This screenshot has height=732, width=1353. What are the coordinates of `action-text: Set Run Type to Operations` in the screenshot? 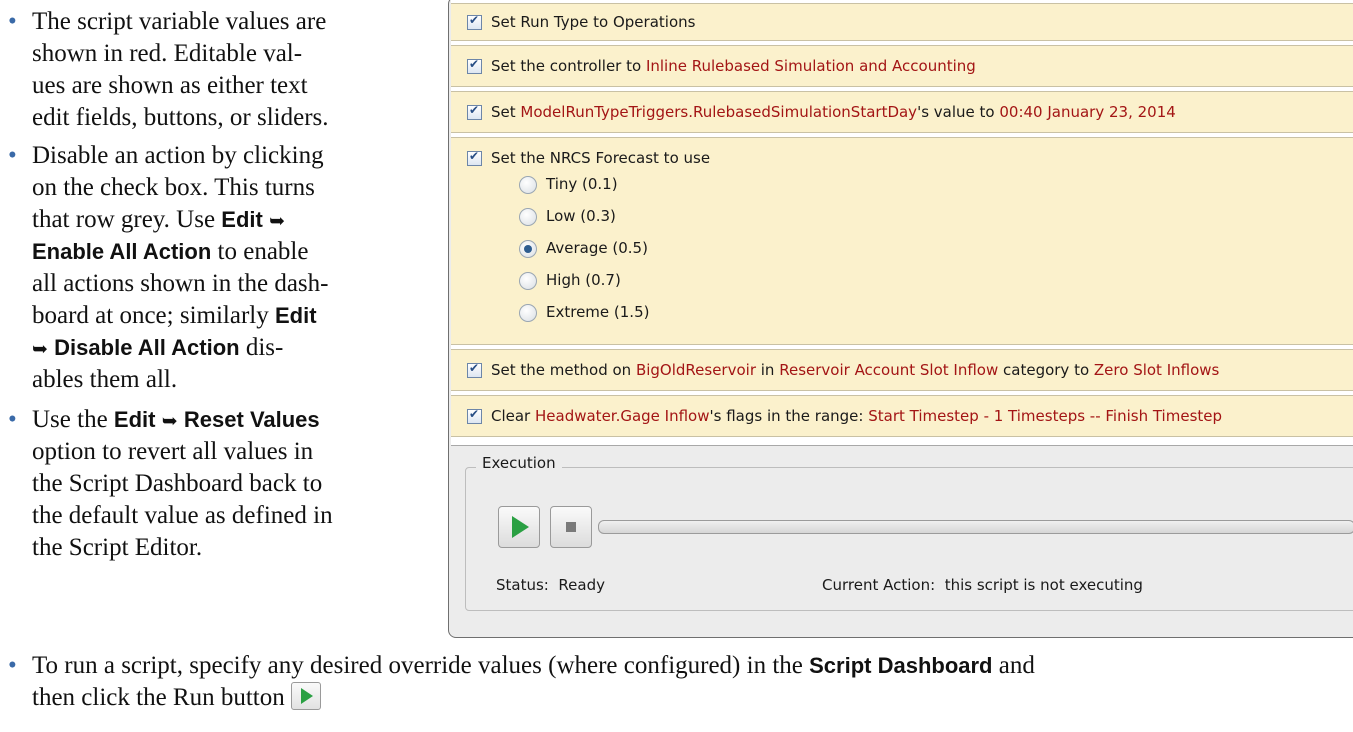 It's located at (593, 22).